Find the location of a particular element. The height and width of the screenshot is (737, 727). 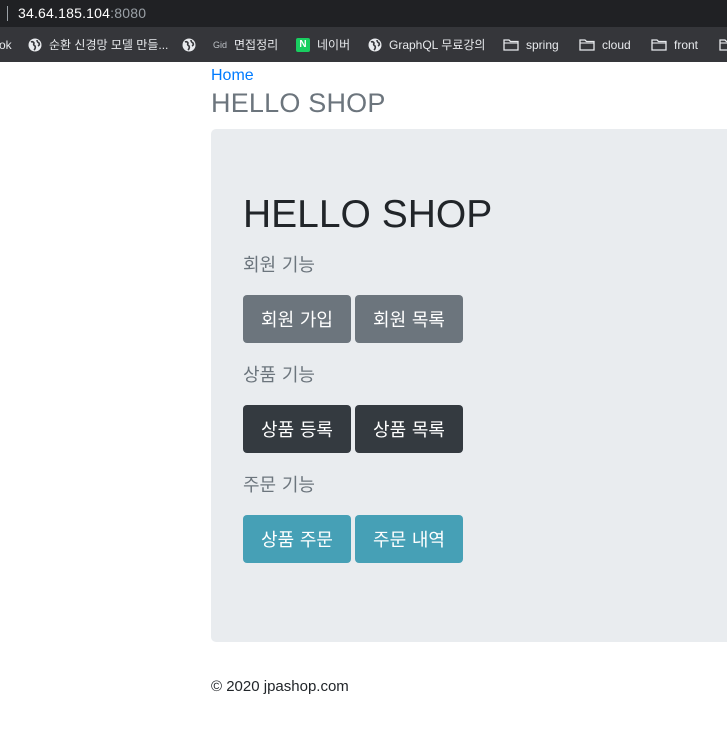

bookmark-item: N 네이버 is located at coordinates (323, 44).